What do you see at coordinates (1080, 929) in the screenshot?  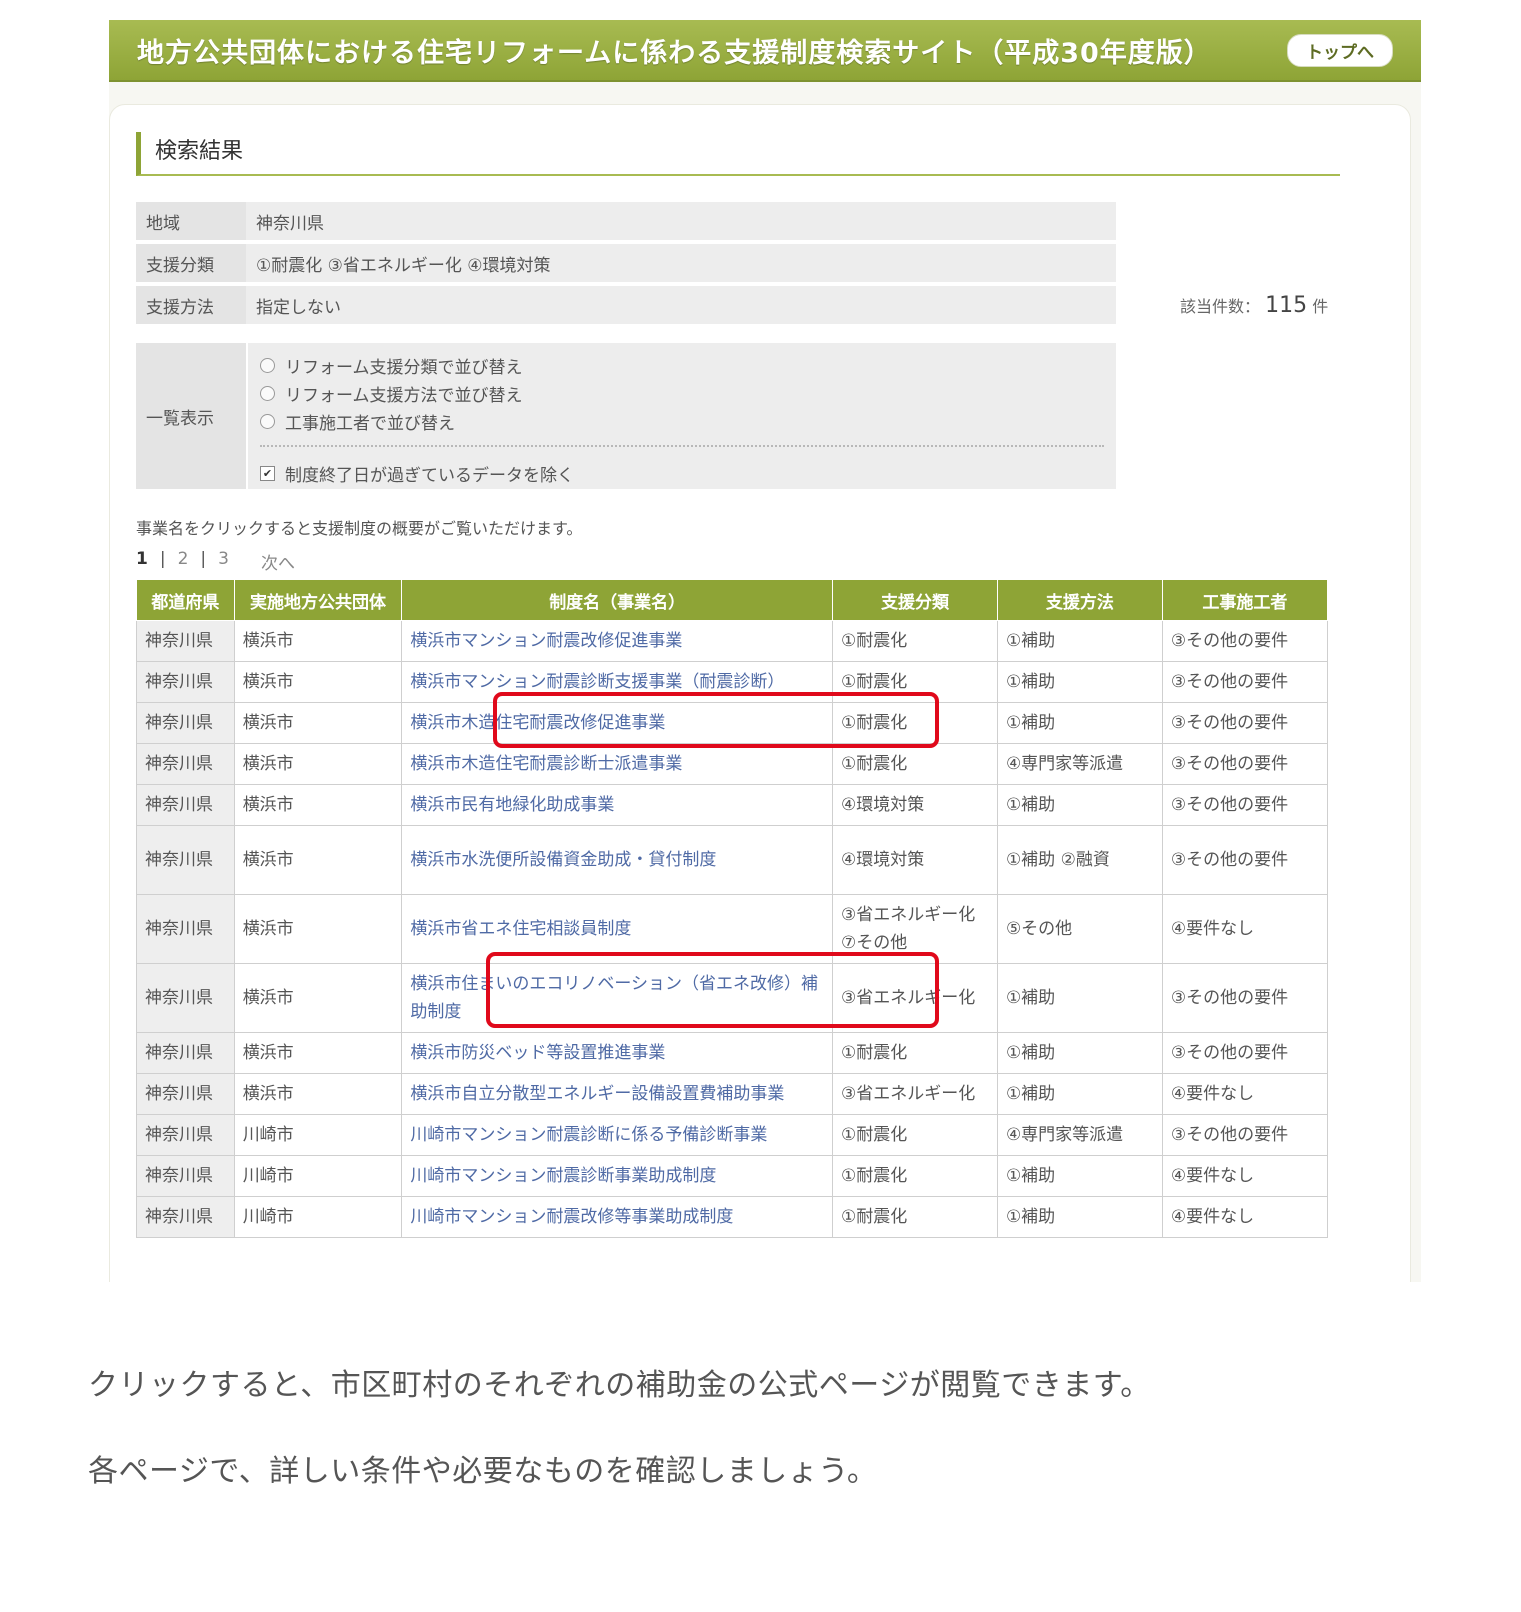 I see `cell-method: ⑤その他` at bounding box center [1080, 929].